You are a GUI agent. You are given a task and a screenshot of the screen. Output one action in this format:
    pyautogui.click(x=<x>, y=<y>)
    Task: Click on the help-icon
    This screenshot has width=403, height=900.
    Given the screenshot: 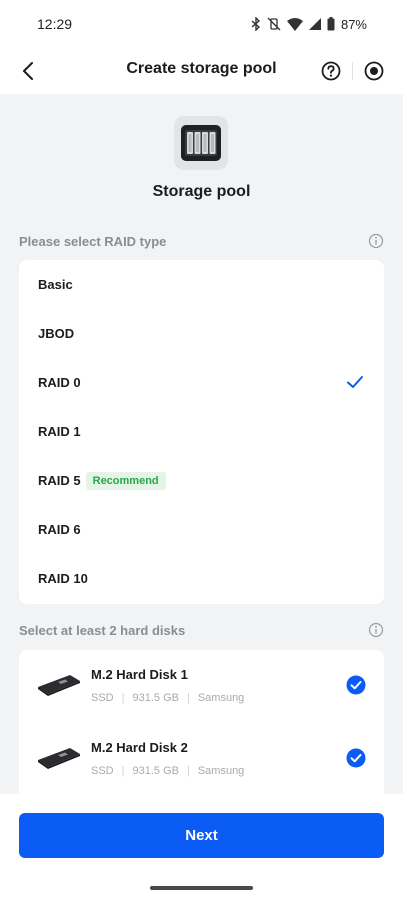 What is the action you would take?
    pyautogui.click(x=331, y=71)
    